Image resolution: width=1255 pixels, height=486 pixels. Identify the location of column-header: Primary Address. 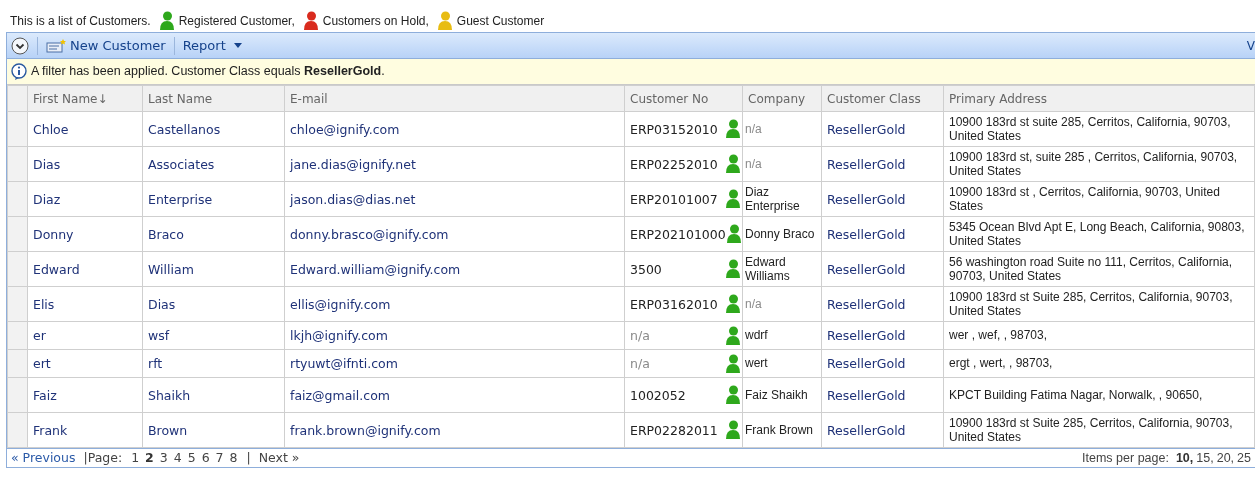
(1099, 98).